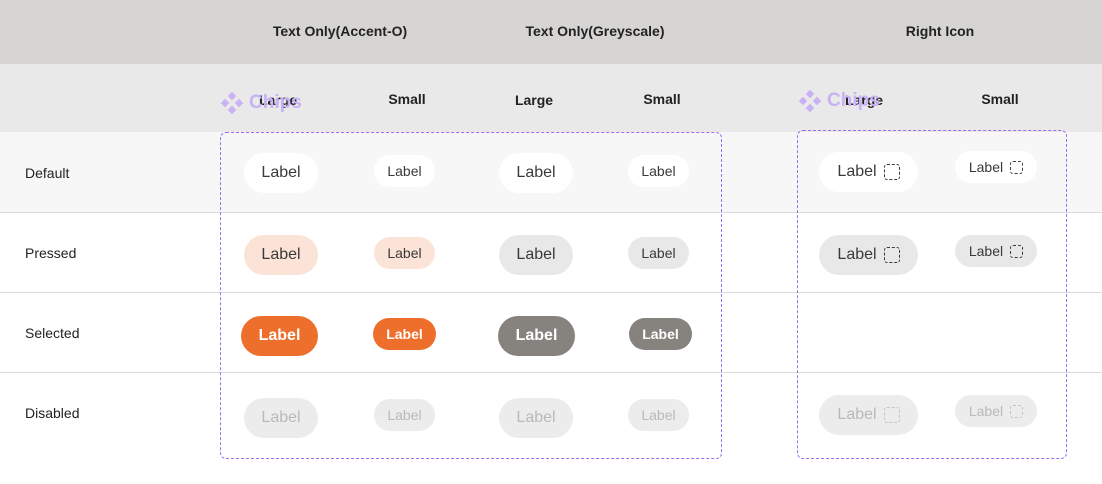 The height and width of the screenshot is (484, 1102). I want to click on chip-grey-small-disabled: Label, so click(658, 415).